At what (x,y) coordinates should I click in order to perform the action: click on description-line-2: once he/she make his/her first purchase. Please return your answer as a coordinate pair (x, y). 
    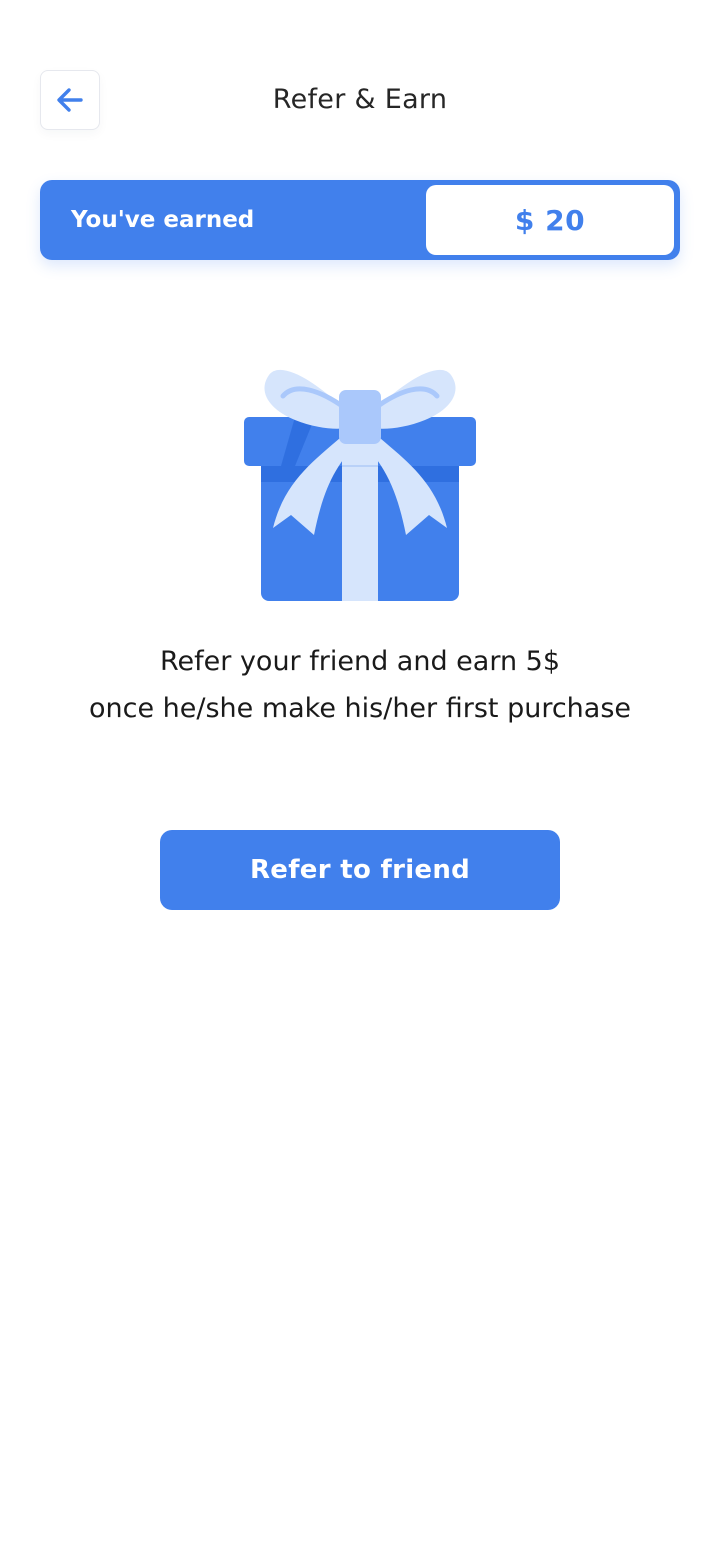
    Looking at the image, I should click on (360, 708).